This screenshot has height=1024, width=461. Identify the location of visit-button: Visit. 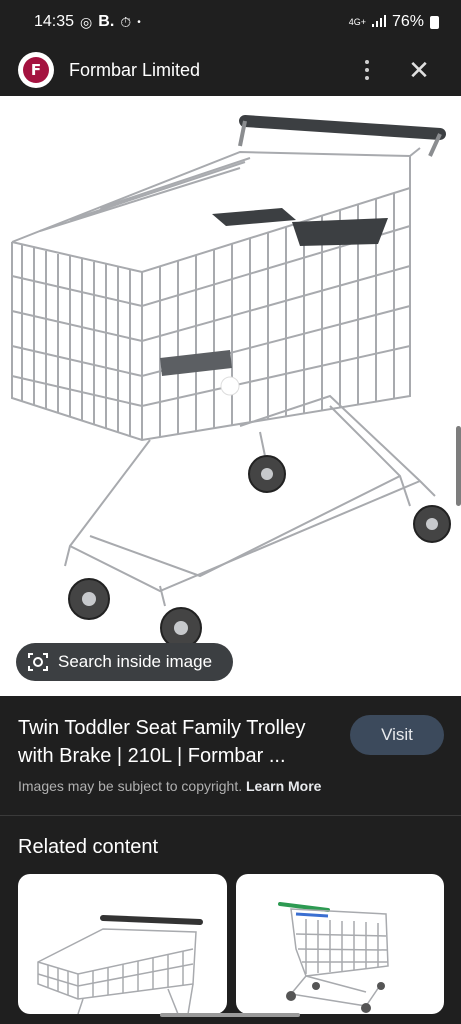
(397, 735).